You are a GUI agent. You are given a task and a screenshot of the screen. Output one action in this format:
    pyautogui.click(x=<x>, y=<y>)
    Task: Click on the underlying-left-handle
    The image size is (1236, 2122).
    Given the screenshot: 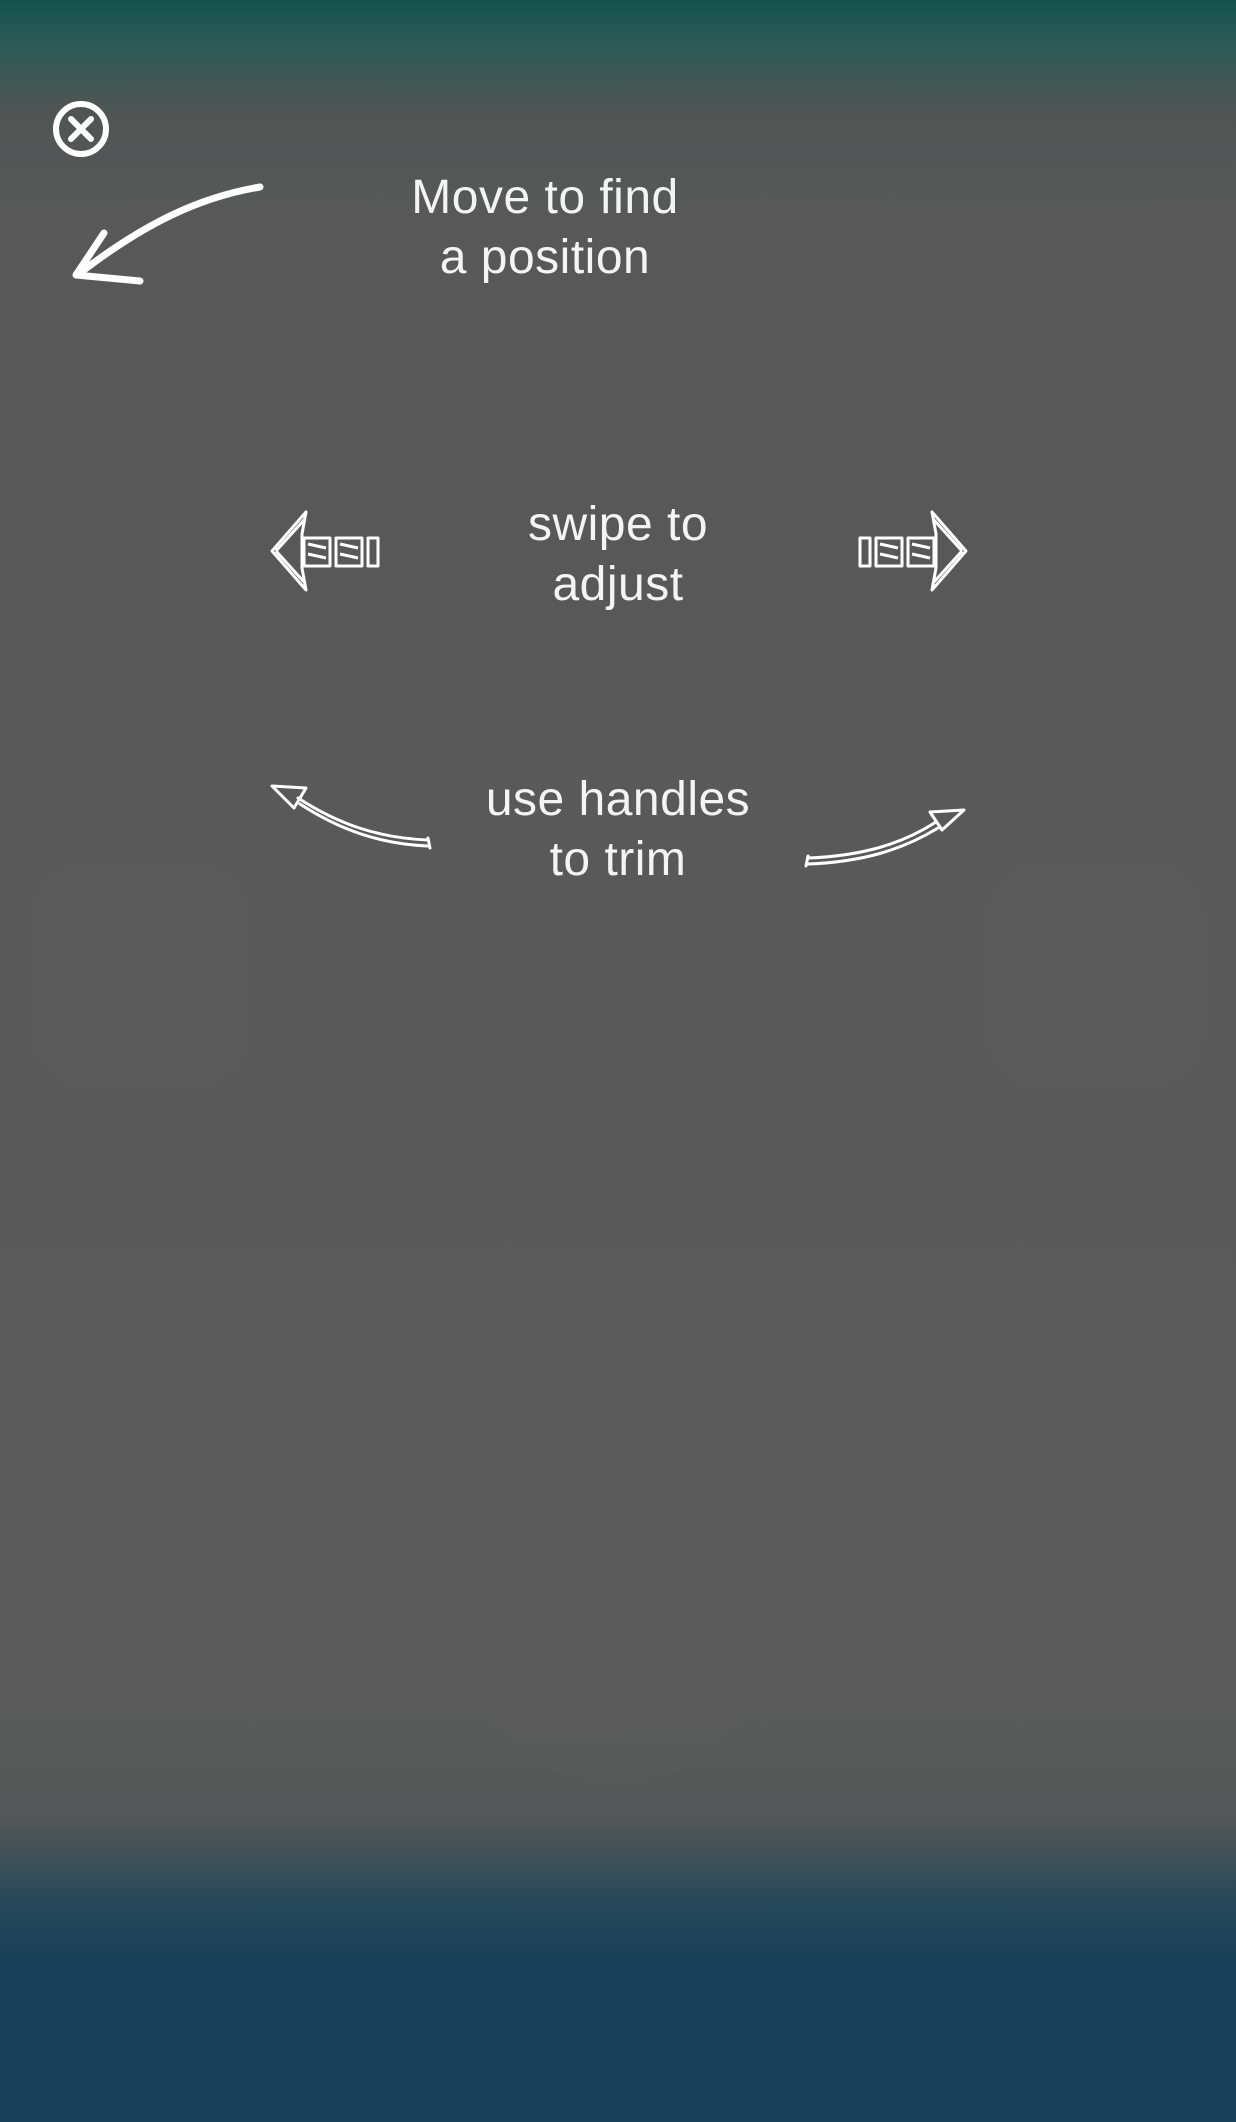 What is the action you would take?
    pyautogui.click(x=140, y=975)
    